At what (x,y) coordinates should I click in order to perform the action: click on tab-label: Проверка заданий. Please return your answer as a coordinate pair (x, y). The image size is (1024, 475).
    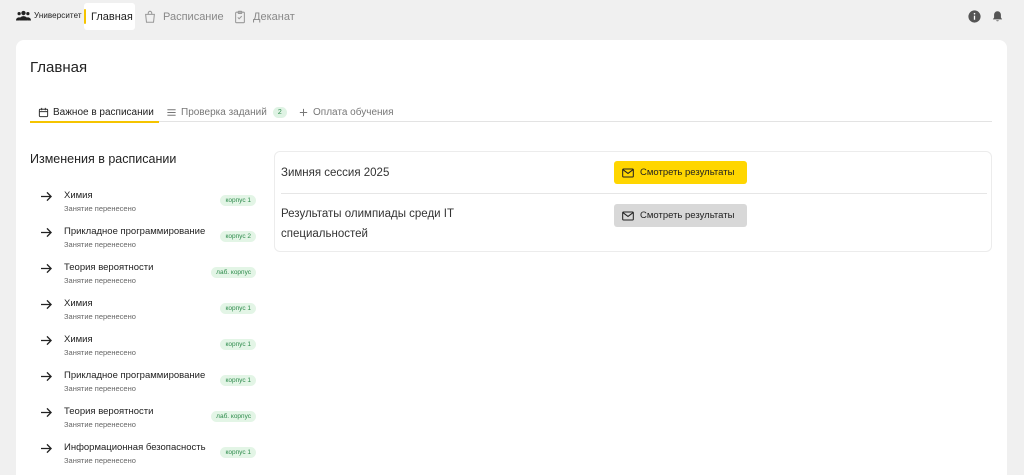
    Looking at the image, I should click on (224, 112).